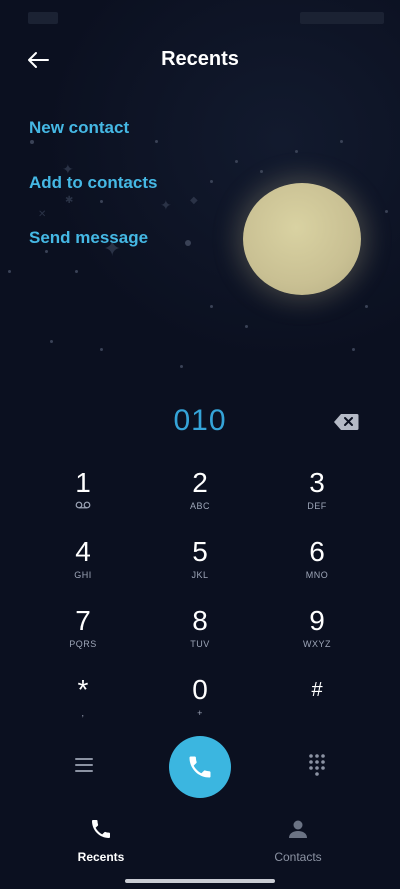 Image resolution: width=400 pixels, height=889 pixels. I want to click on key-6: 6 MNO, so click(317, 567).